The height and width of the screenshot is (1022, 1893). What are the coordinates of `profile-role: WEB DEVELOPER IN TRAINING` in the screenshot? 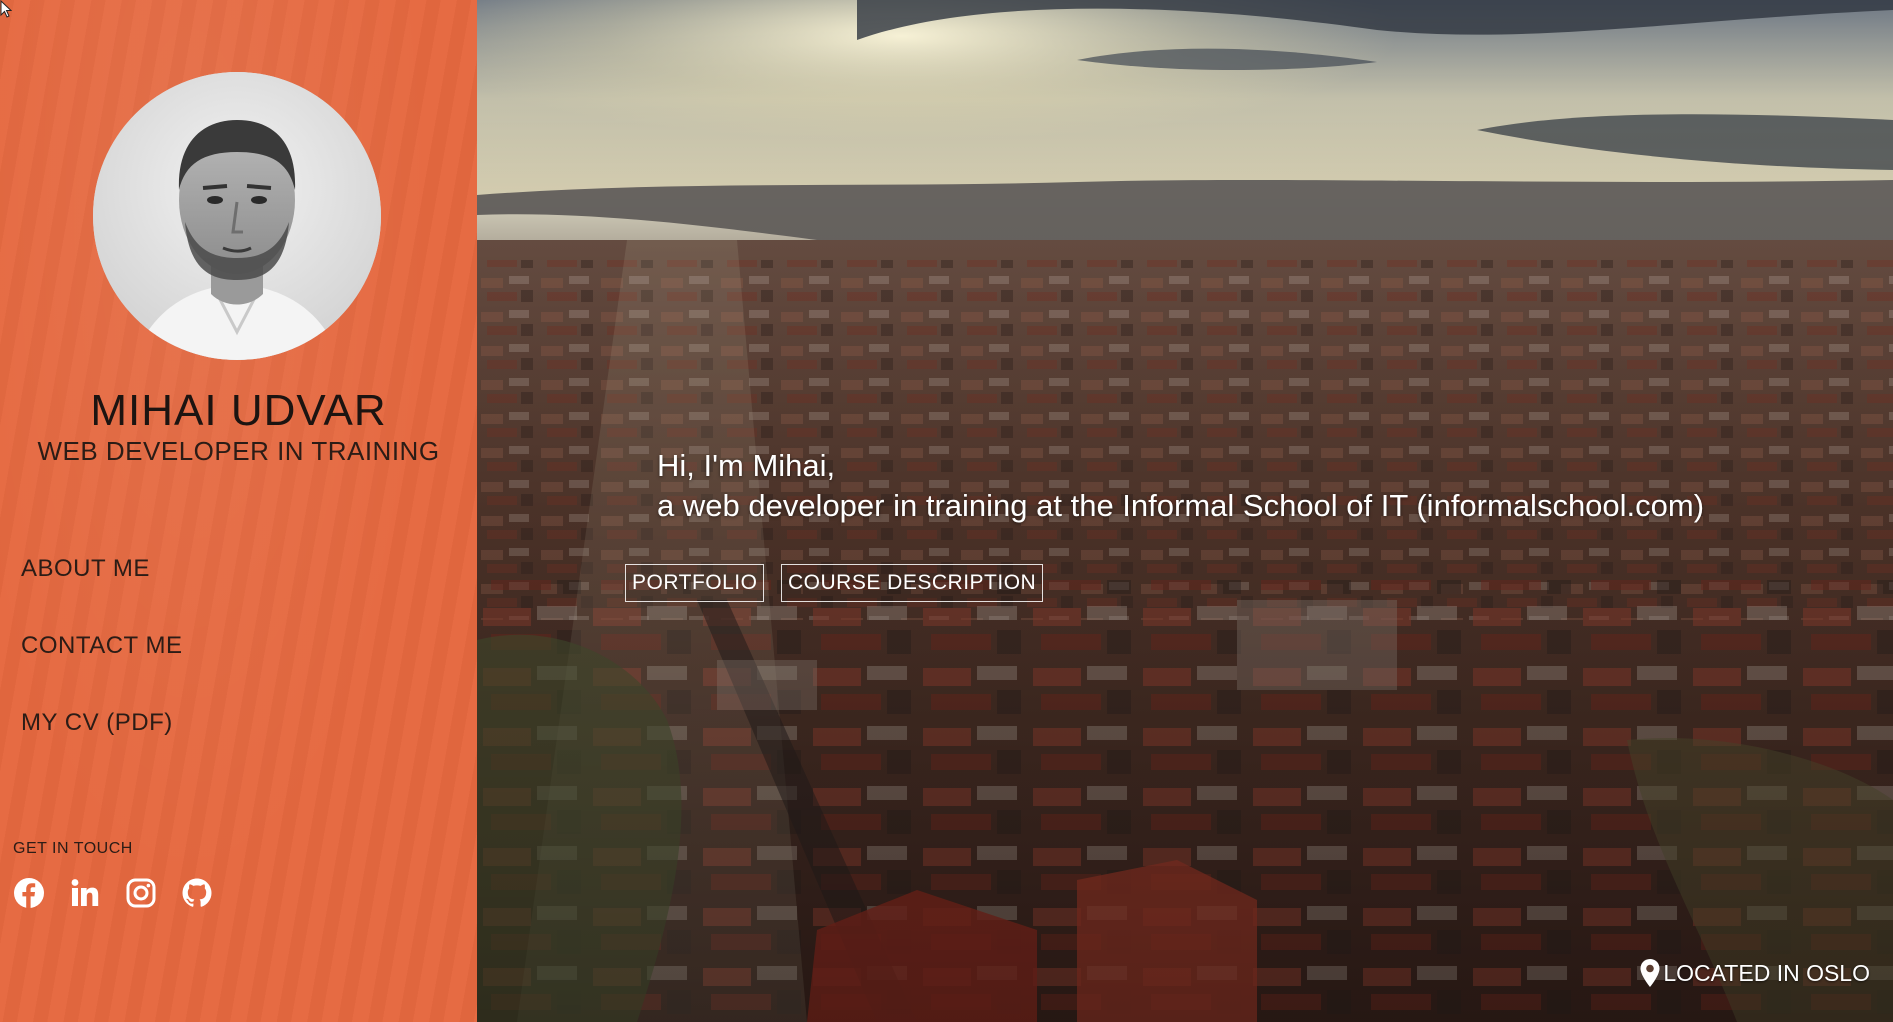 It's located at (238, 451).